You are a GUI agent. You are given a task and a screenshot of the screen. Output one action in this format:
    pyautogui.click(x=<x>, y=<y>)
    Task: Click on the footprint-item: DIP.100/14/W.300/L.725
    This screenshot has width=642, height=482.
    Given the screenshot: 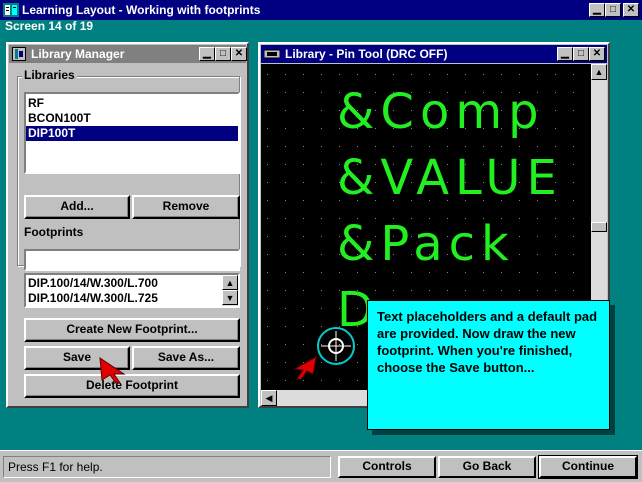 What is the action you would take?
    pyautogui.click(x=123, y=298)
    